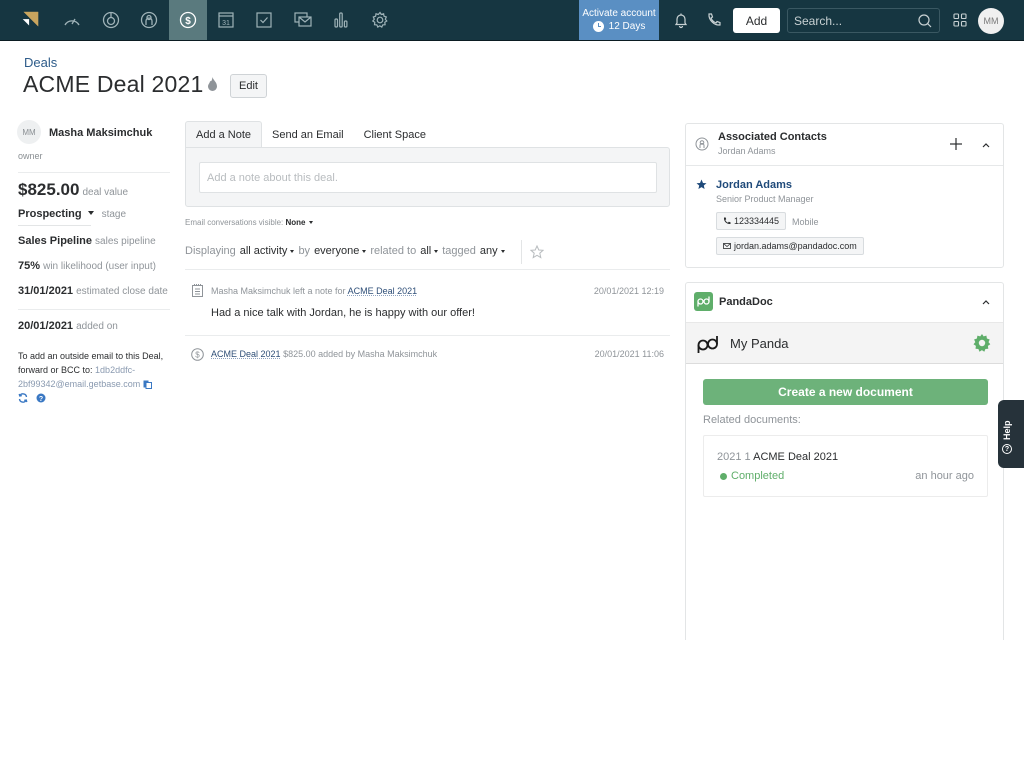 Image resolution: width=1024 pixels, height=768 pixels. What do you see at coordinates (23, 398) in the screenshot?
I see `refresh-icon` at bounding box center [23, 398].